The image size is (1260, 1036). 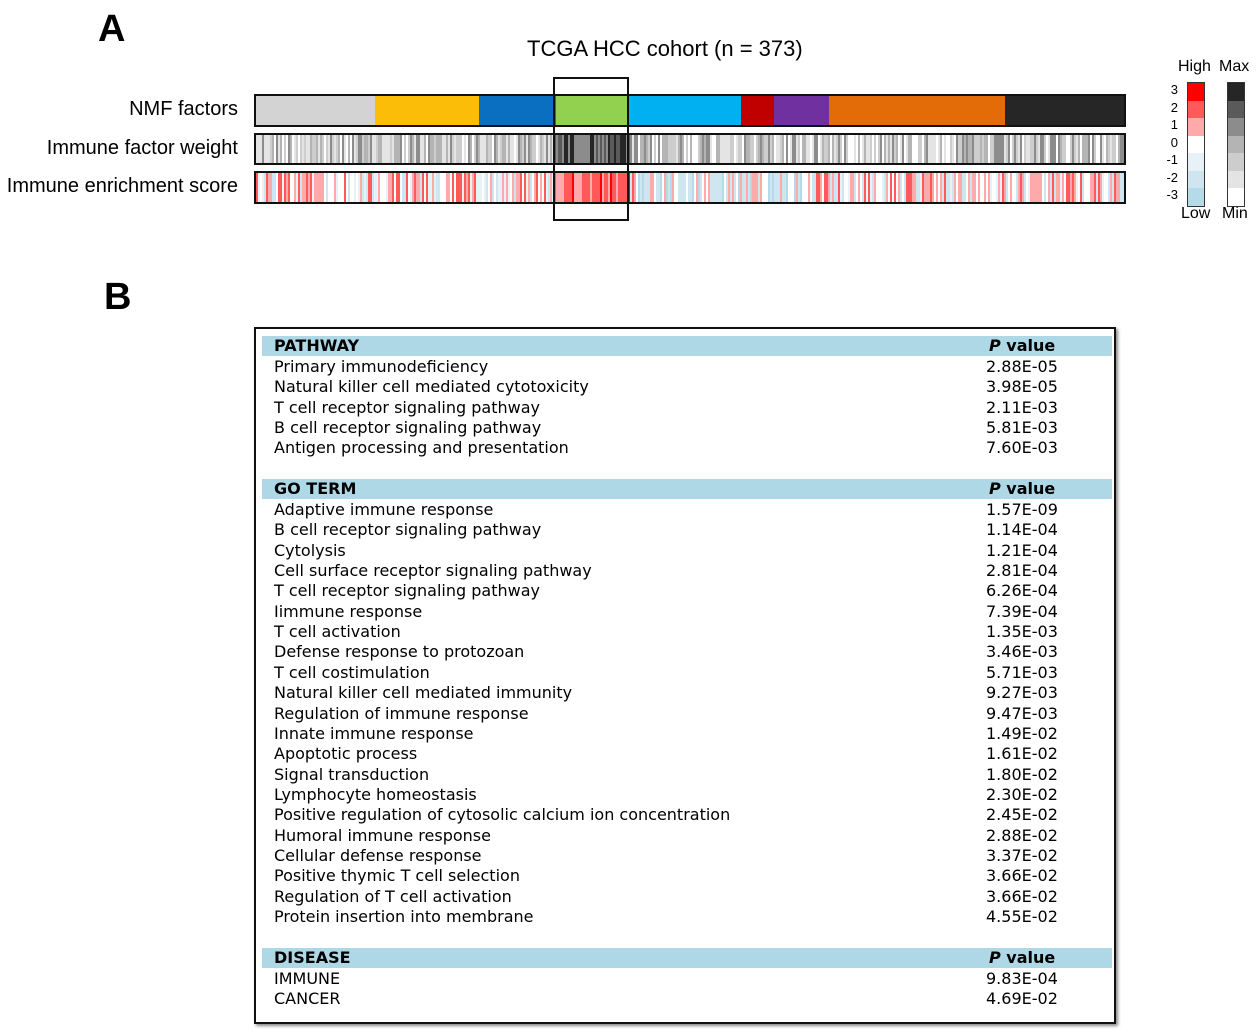 I want to click on term-label: Antigen processing and presentation, so click(x=421, y=448).